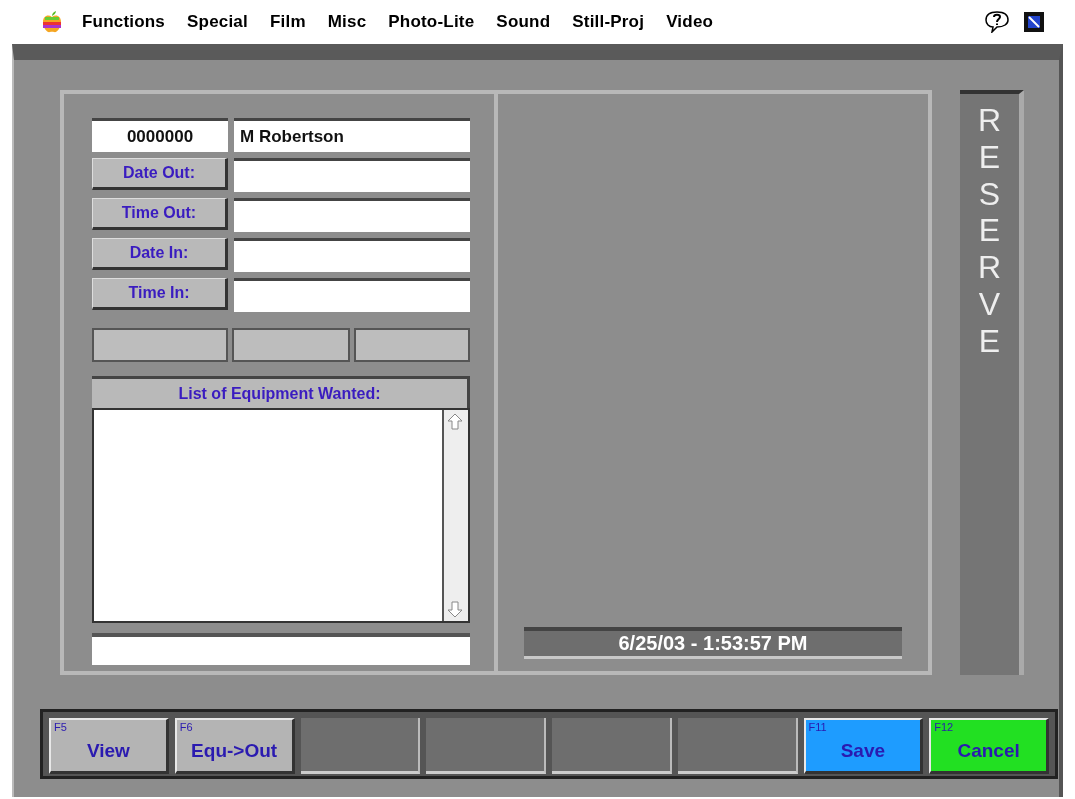  Describe the element at coordinates (281, 649) in the screenshot. I see `notes-field` at that location.